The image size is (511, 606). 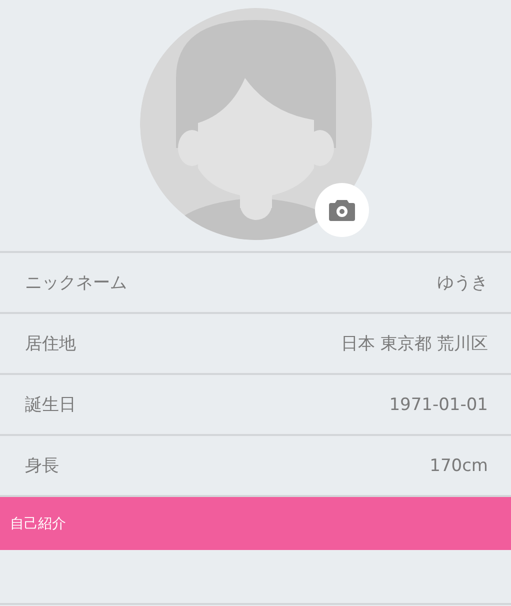 What do you see at coordinates (459, 466) in the screenshot?
I see `field-value: 170cm` at bounding box center [459, 466].